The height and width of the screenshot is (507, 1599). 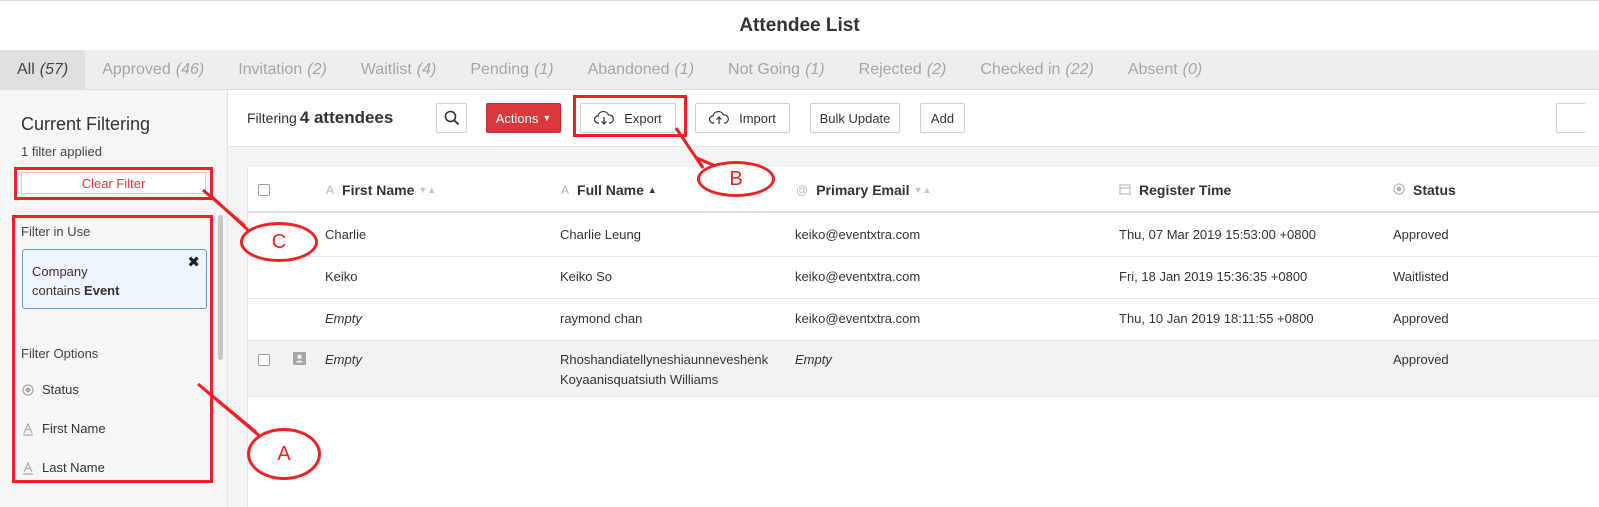 I want to click on annotation-label-a: A, so click(x=284, y=454).